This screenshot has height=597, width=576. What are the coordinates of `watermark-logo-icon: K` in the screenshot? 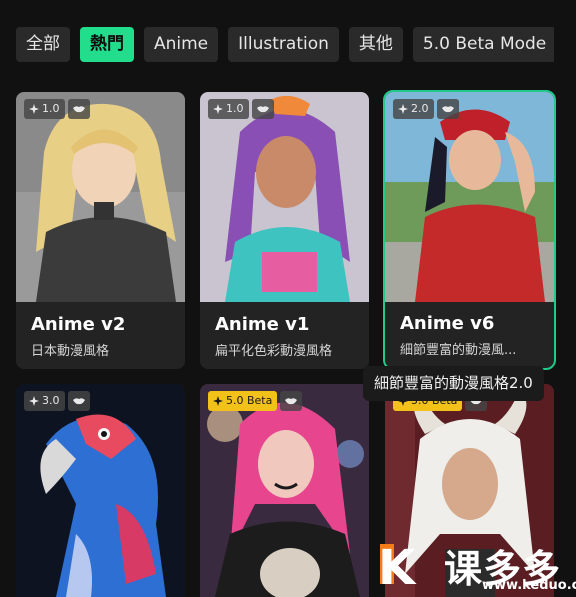 It's located at (397, 568).